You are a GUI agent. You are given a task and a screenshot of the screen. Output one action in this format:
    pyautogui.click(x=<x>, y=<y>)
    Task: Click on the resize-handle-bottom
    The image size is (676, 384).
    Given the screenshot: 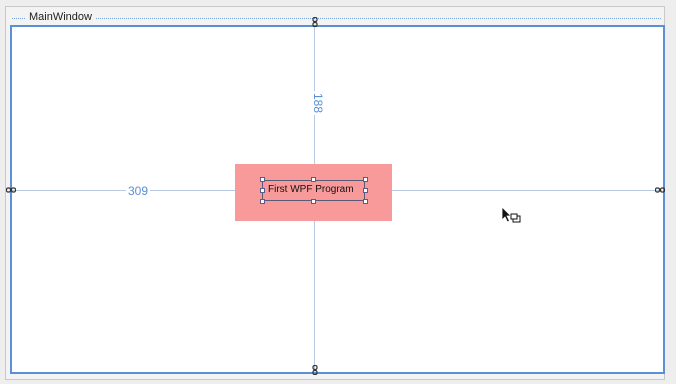 What is the action you would take?
    pyautogui.click(x=313, y=201)
    